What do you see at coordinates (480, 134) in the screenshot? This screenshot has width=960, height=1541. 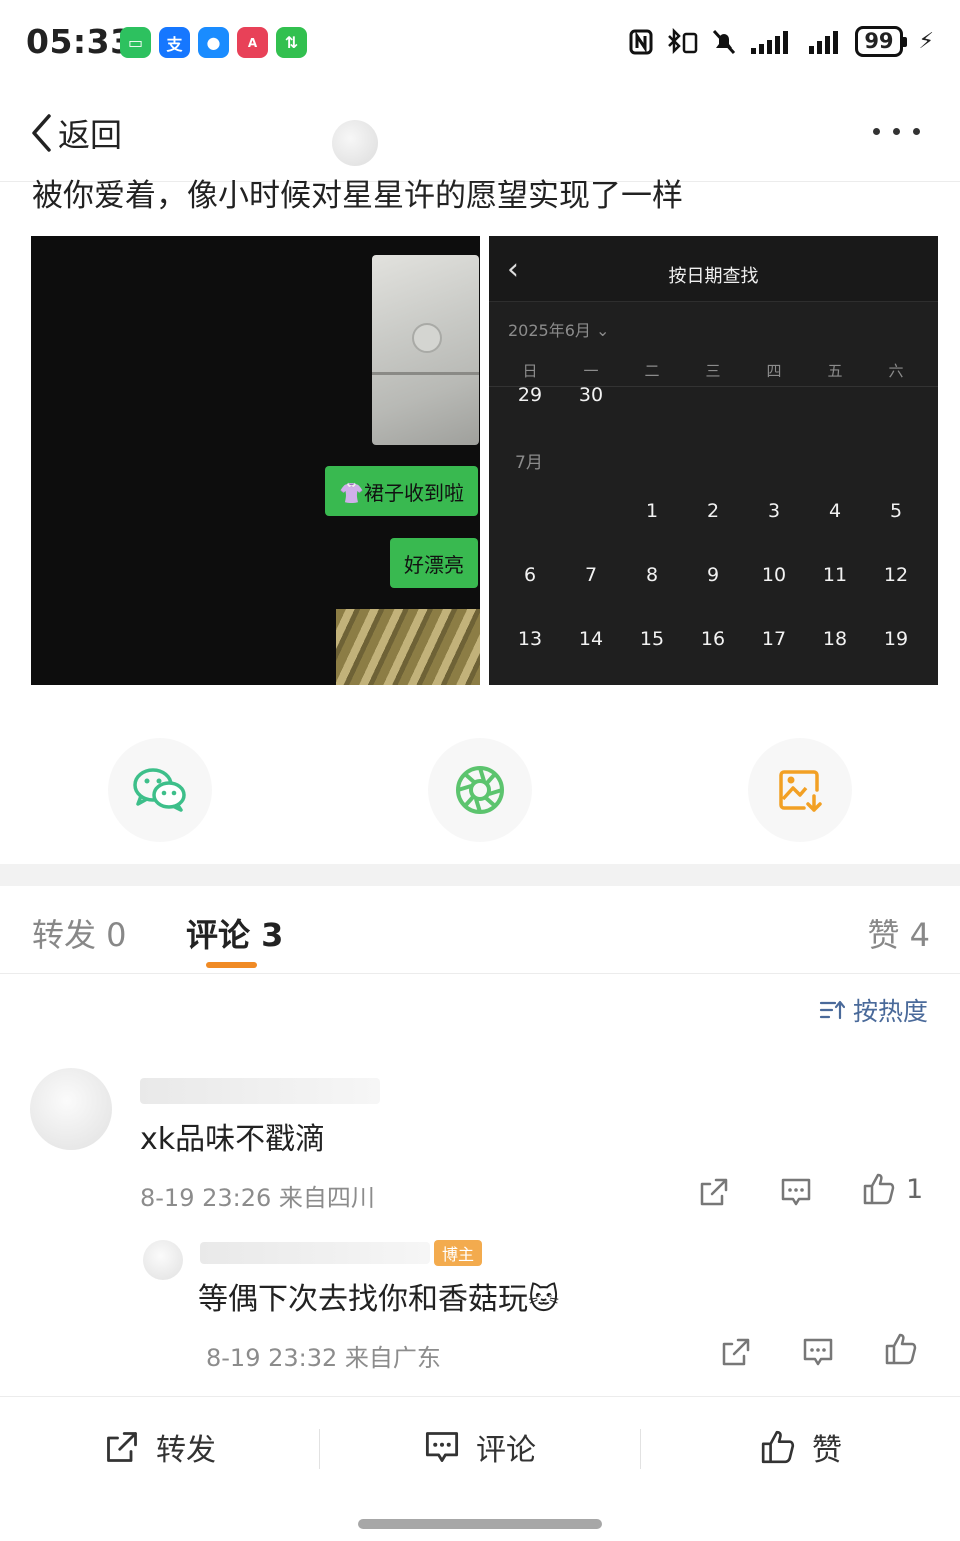 I see `nav-bar: 返回` at bounding box center [480, 134].